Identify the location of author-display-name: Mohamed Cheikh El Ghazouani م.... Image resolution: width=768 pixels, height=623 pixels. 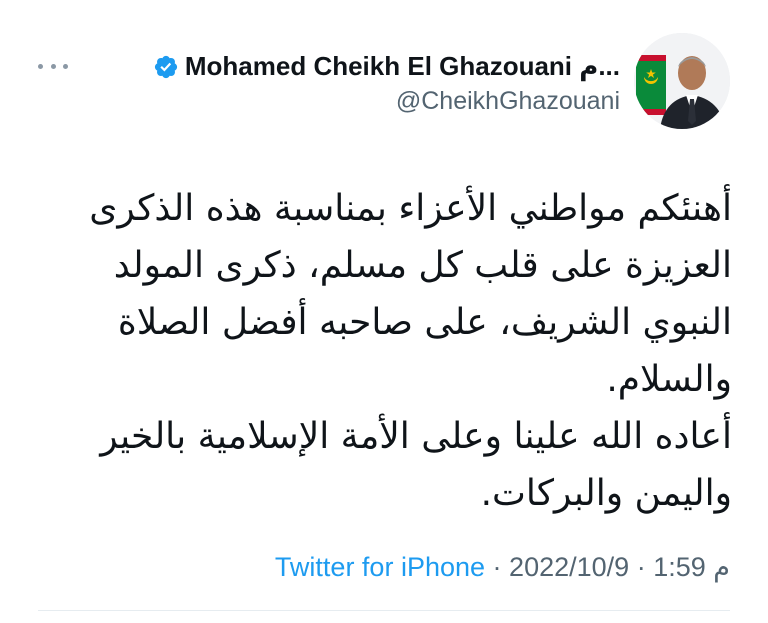
(402, 66).